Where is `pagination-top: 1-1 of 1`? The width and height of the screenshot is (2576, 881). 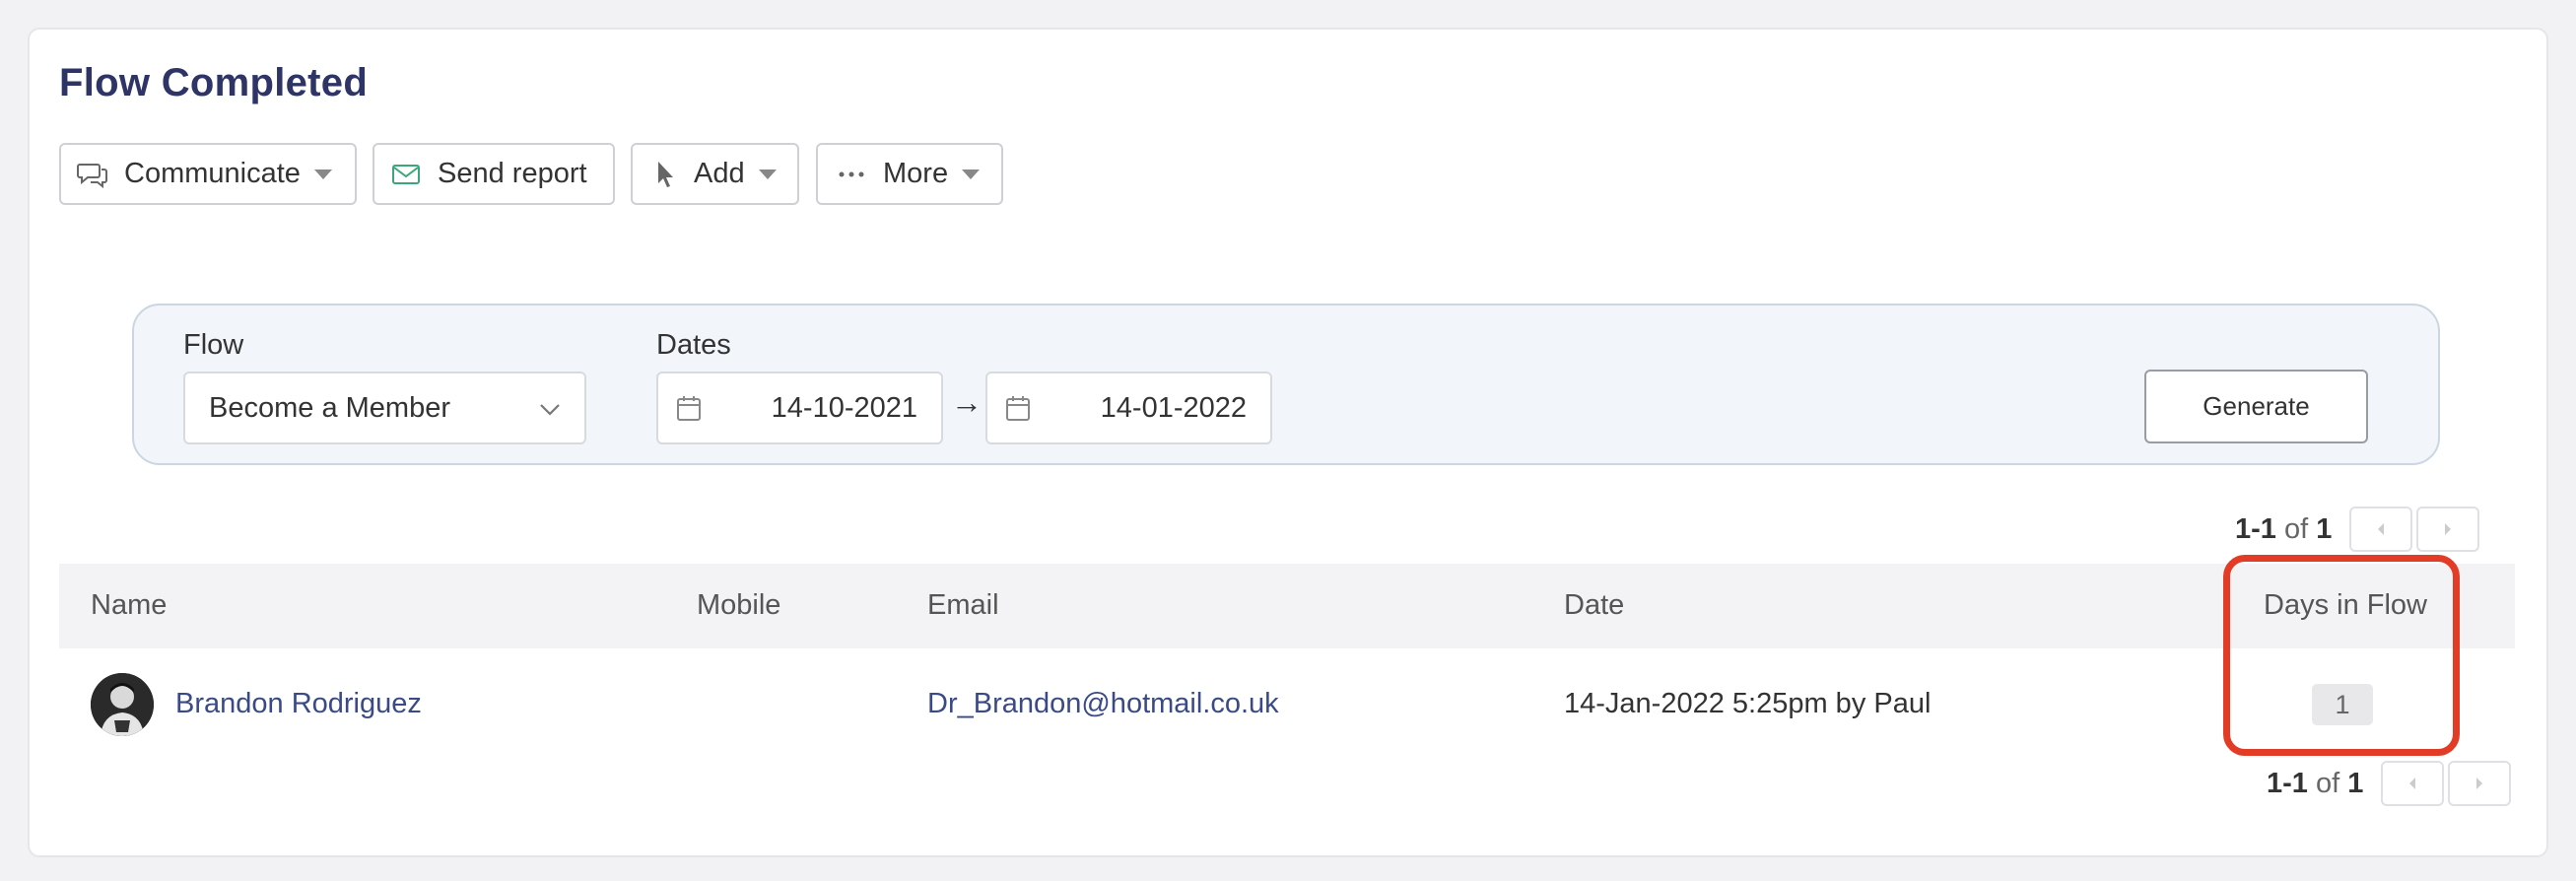 pagination-top: 1-1 of 1 is located at coordinates (2357, 529).